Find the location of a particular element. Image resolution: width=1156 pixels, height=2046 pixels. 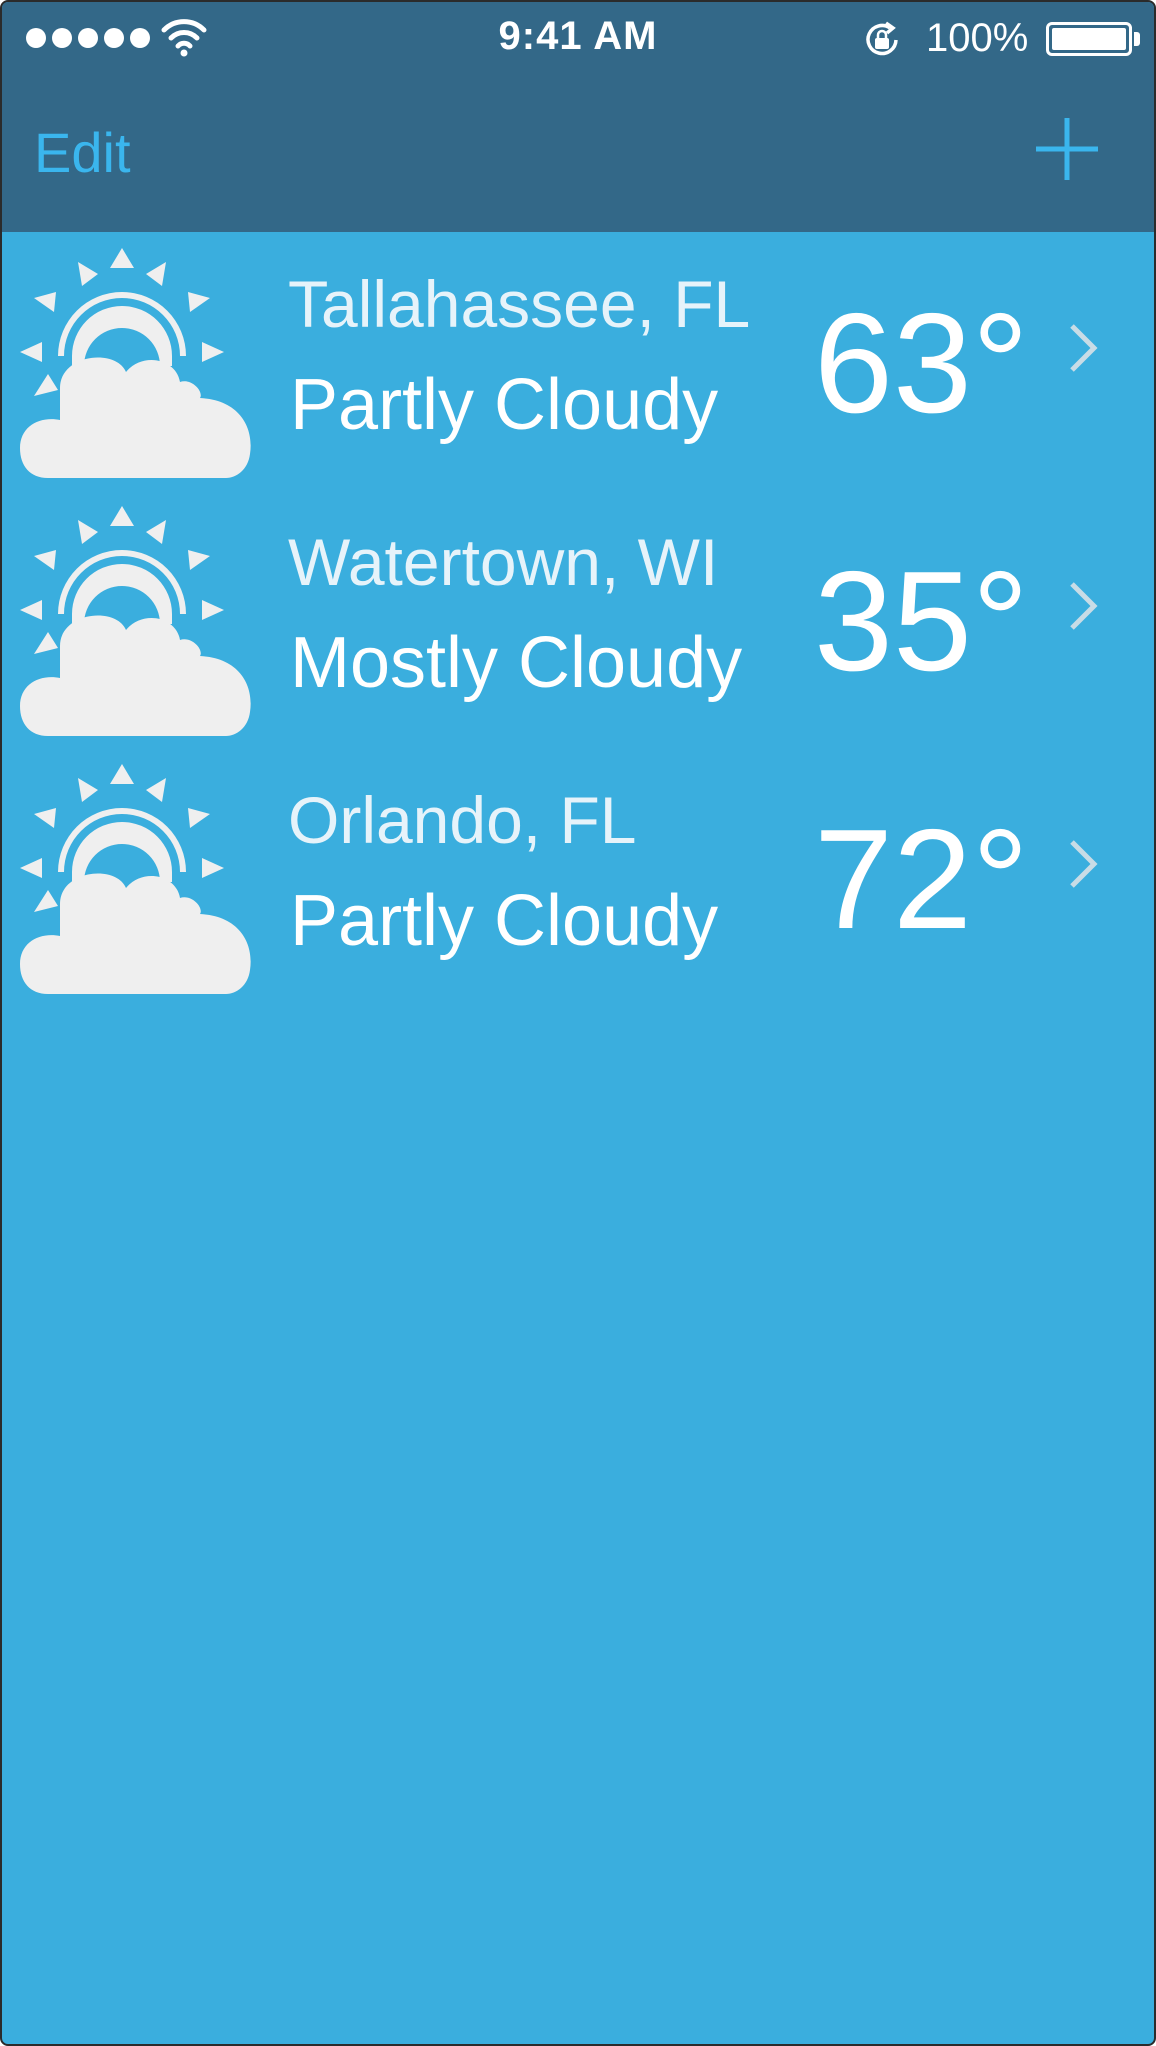

battery-level is located at coordinates (1089, 39).